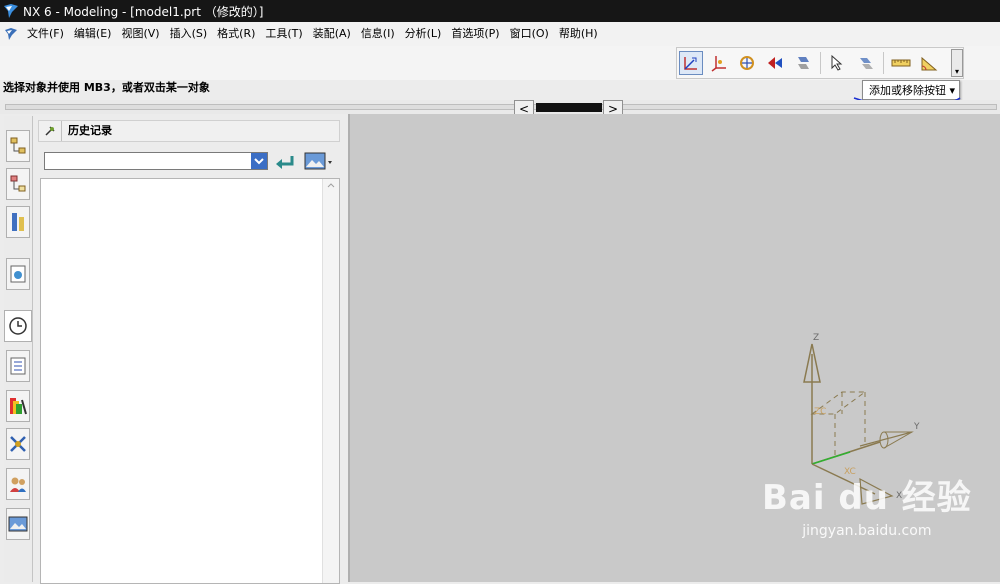 The width and height of the screenshot is (1000, 584). What do you see at coordinates (866, 63) in the screenshot?
I see `select-filter-icon` at bounding box center [866, 63].